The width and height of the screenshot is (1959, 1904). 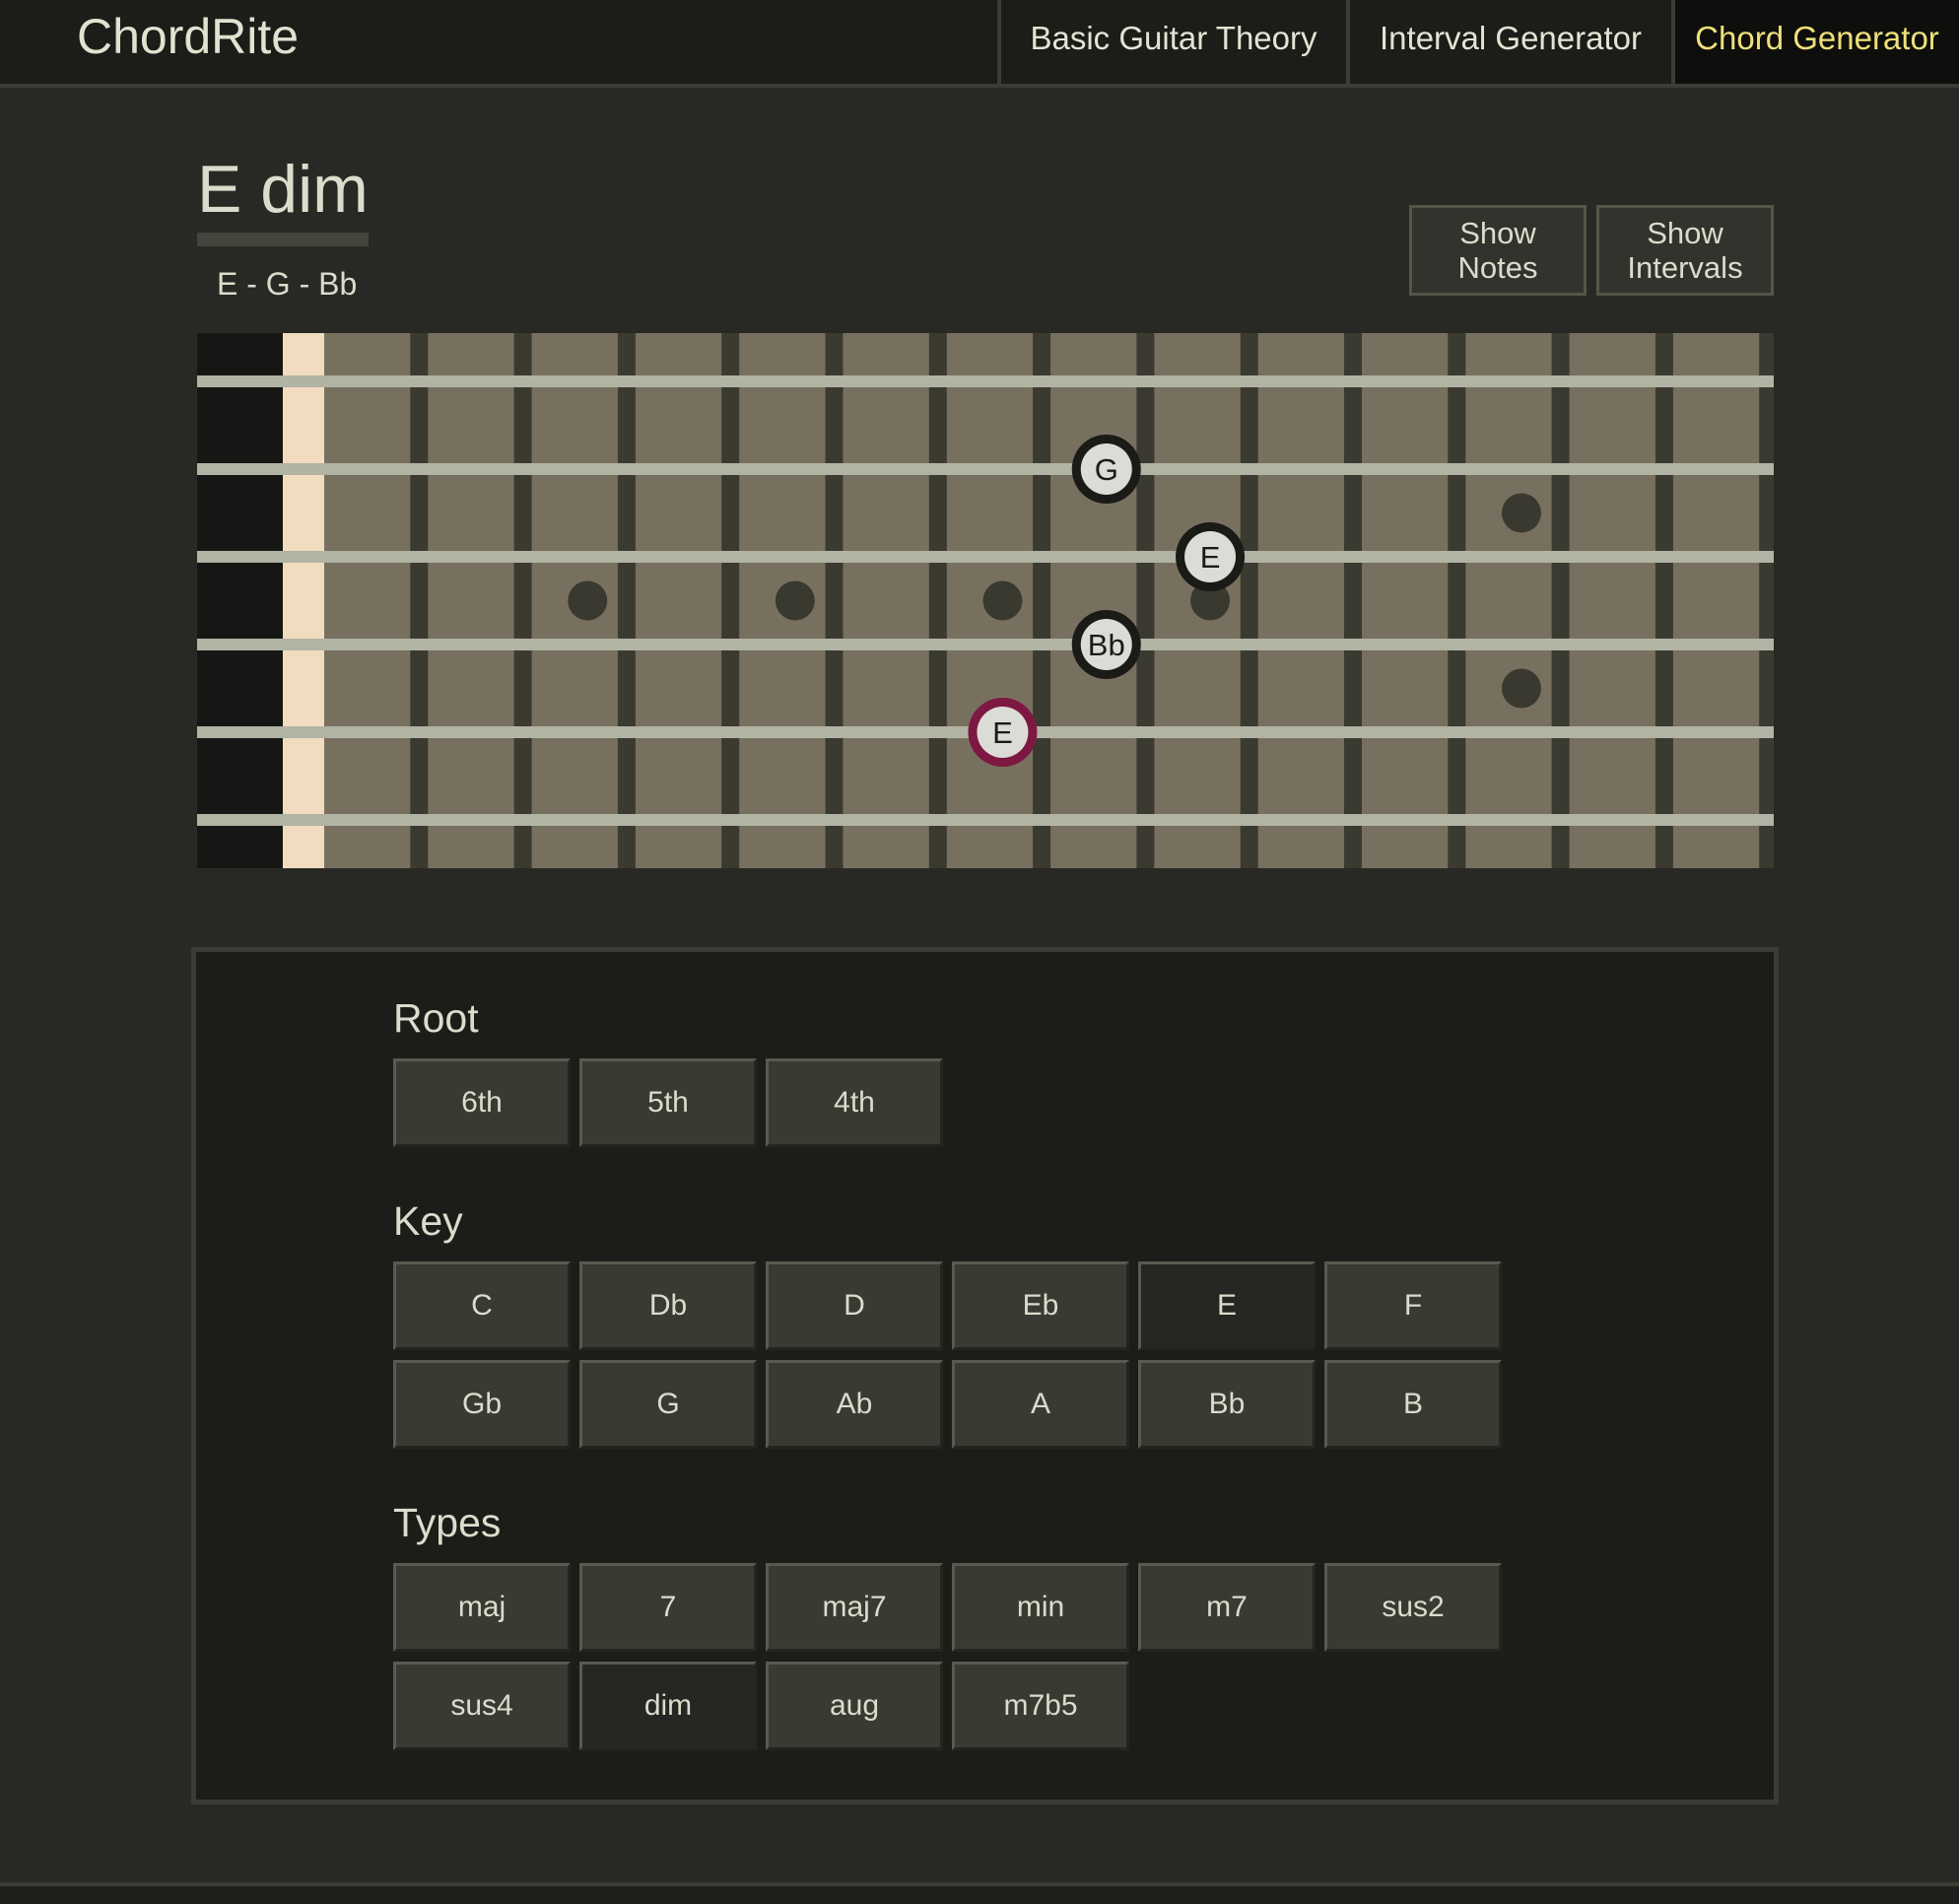 What do you see at coordinates (1509, 42) in the screenshot?
I see `tab-interval-generator: Interval Generator` at bounding box center [1509, 42].